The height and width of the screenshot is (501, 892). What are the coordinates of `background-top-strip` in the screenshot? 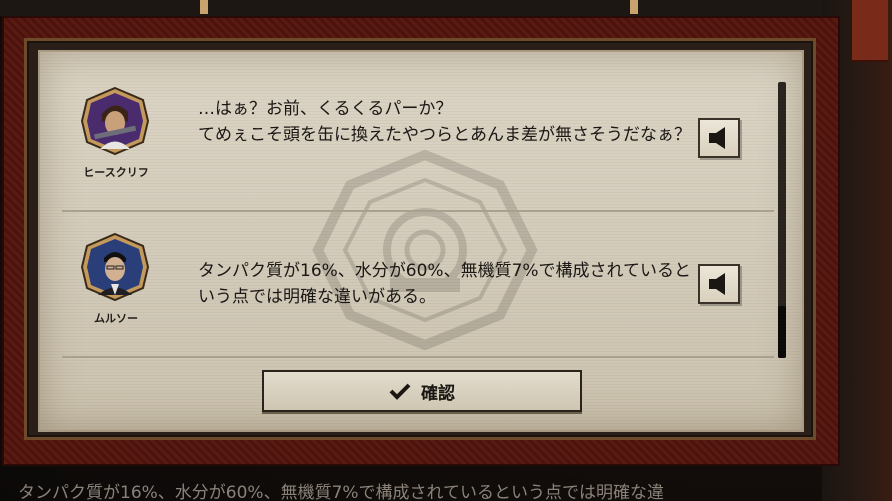 It's located at (446, 8).